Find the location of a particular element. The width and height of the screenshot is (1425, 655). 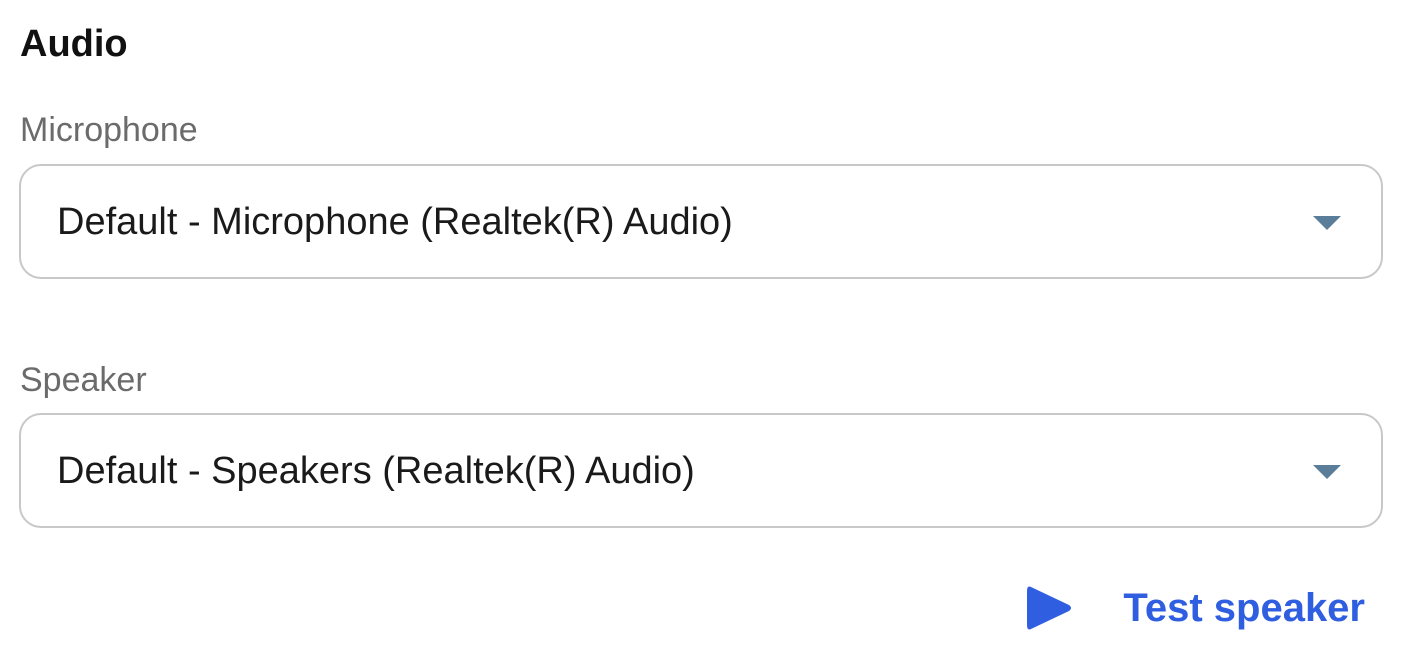

microphone-label: Microphone is located at coordinates (109, 130).